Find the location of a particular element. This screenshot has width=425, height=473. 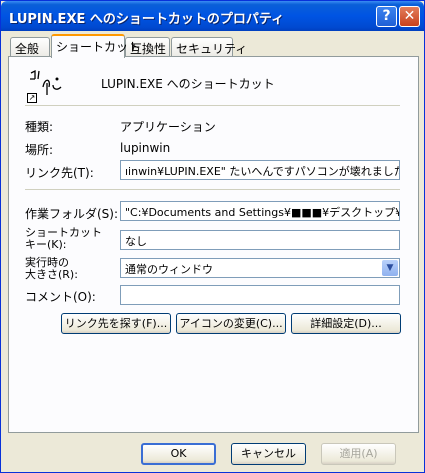

close-button: ✕ is located at coordinates (409, 16).